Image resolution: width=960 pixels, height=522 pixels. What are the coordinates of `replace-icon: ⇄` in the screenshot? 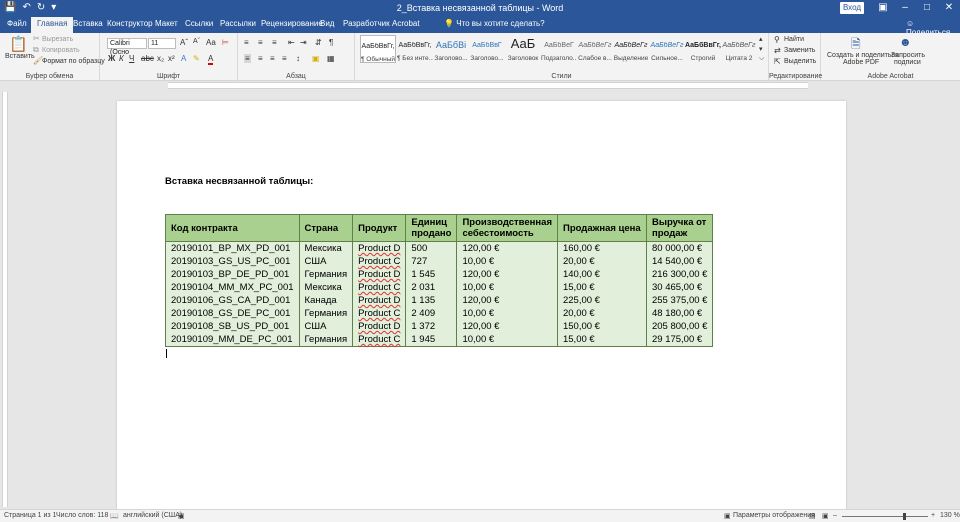 It's located at (777, 50).